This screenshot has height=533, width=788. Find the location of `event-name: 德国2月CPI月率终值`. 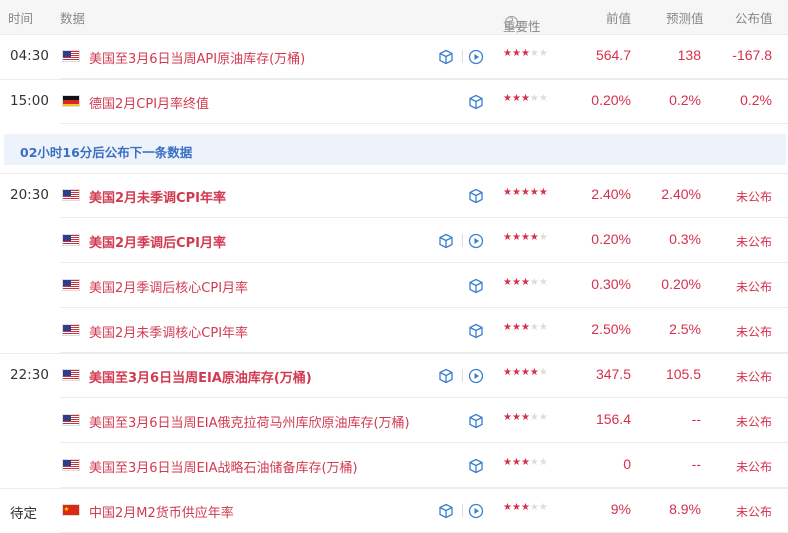

event-name: 德国2月CPI月率终值 is located at coordinates (149, 102).